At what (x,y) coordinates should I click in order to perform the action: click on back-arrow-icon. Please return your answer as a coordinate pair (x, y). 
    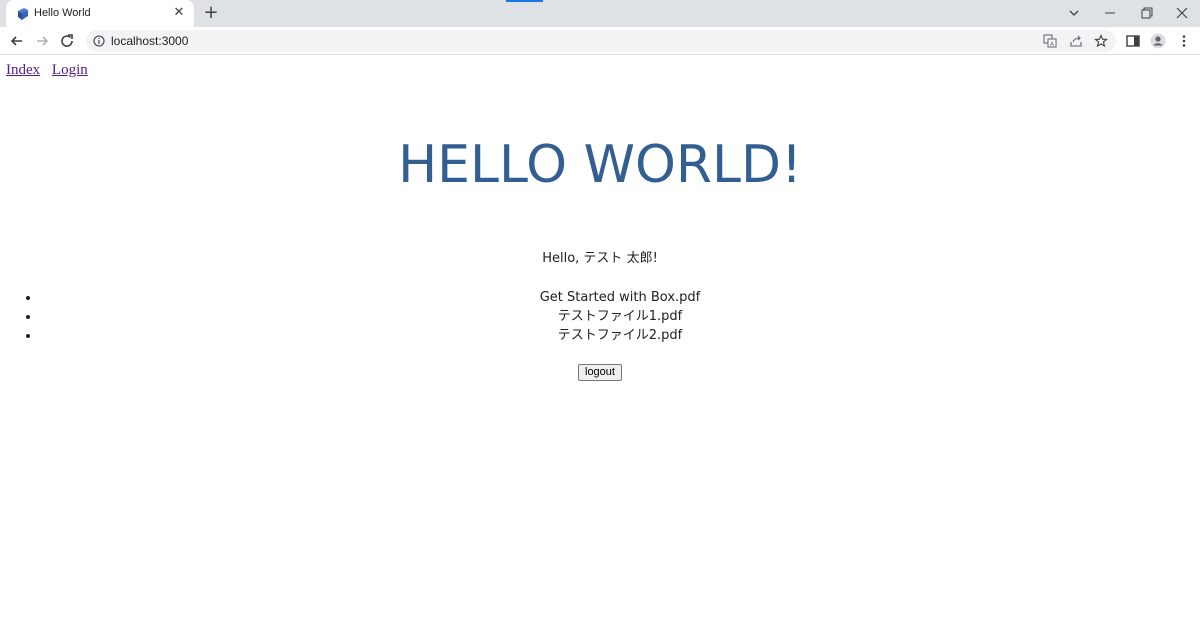
    Looking at the image, I should click on (17, 41).